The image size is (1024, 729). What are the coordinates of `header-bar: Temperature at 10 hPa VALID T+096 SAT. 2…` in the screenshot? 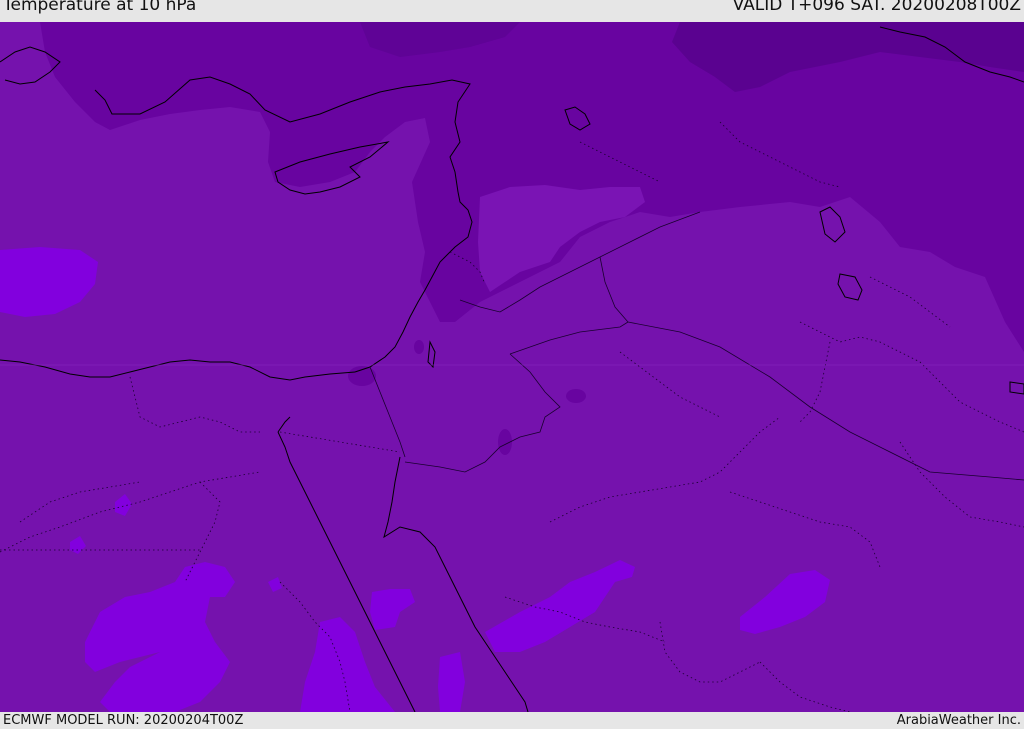 It's located at (512, 11).